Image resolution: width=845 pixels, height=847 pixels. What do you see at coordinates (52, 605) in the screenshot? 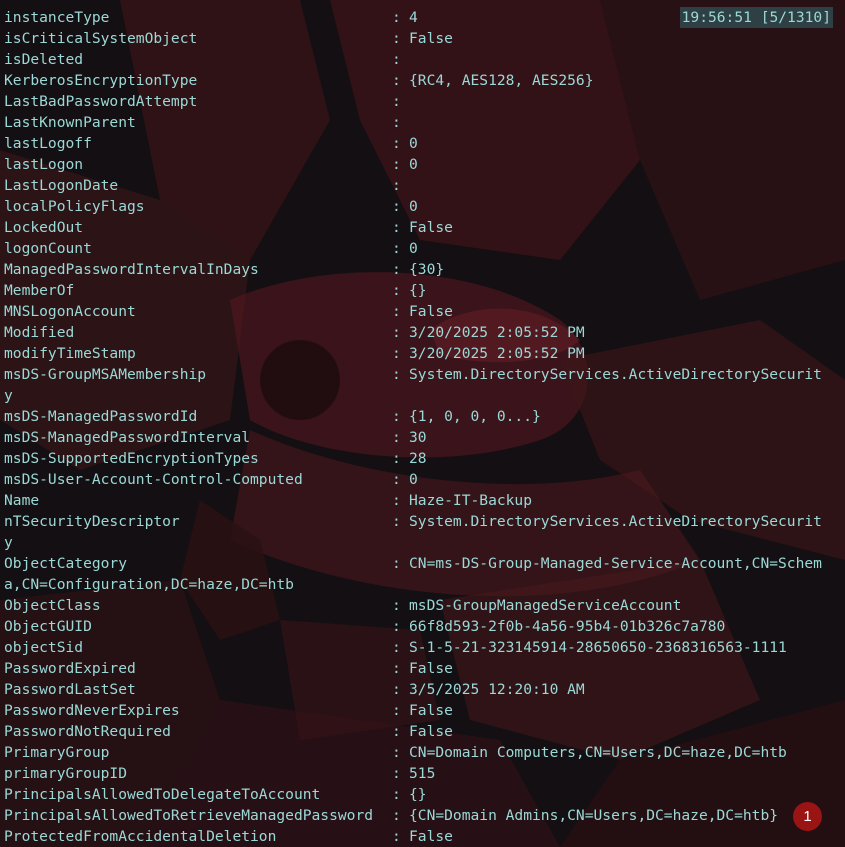
I see `property-name: ObjectClass` at bounding box center [52, 605].